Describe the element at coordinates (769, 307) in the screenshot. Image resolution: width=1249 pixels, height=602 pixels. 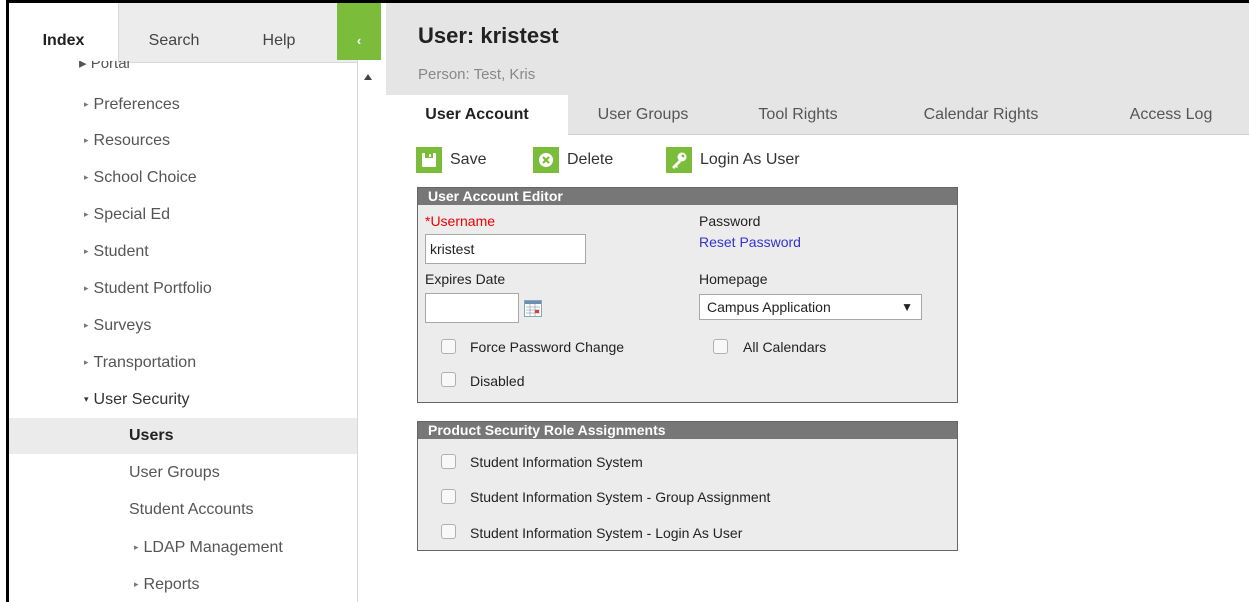
I see `homepage-select-value: Campus Application` at that location.